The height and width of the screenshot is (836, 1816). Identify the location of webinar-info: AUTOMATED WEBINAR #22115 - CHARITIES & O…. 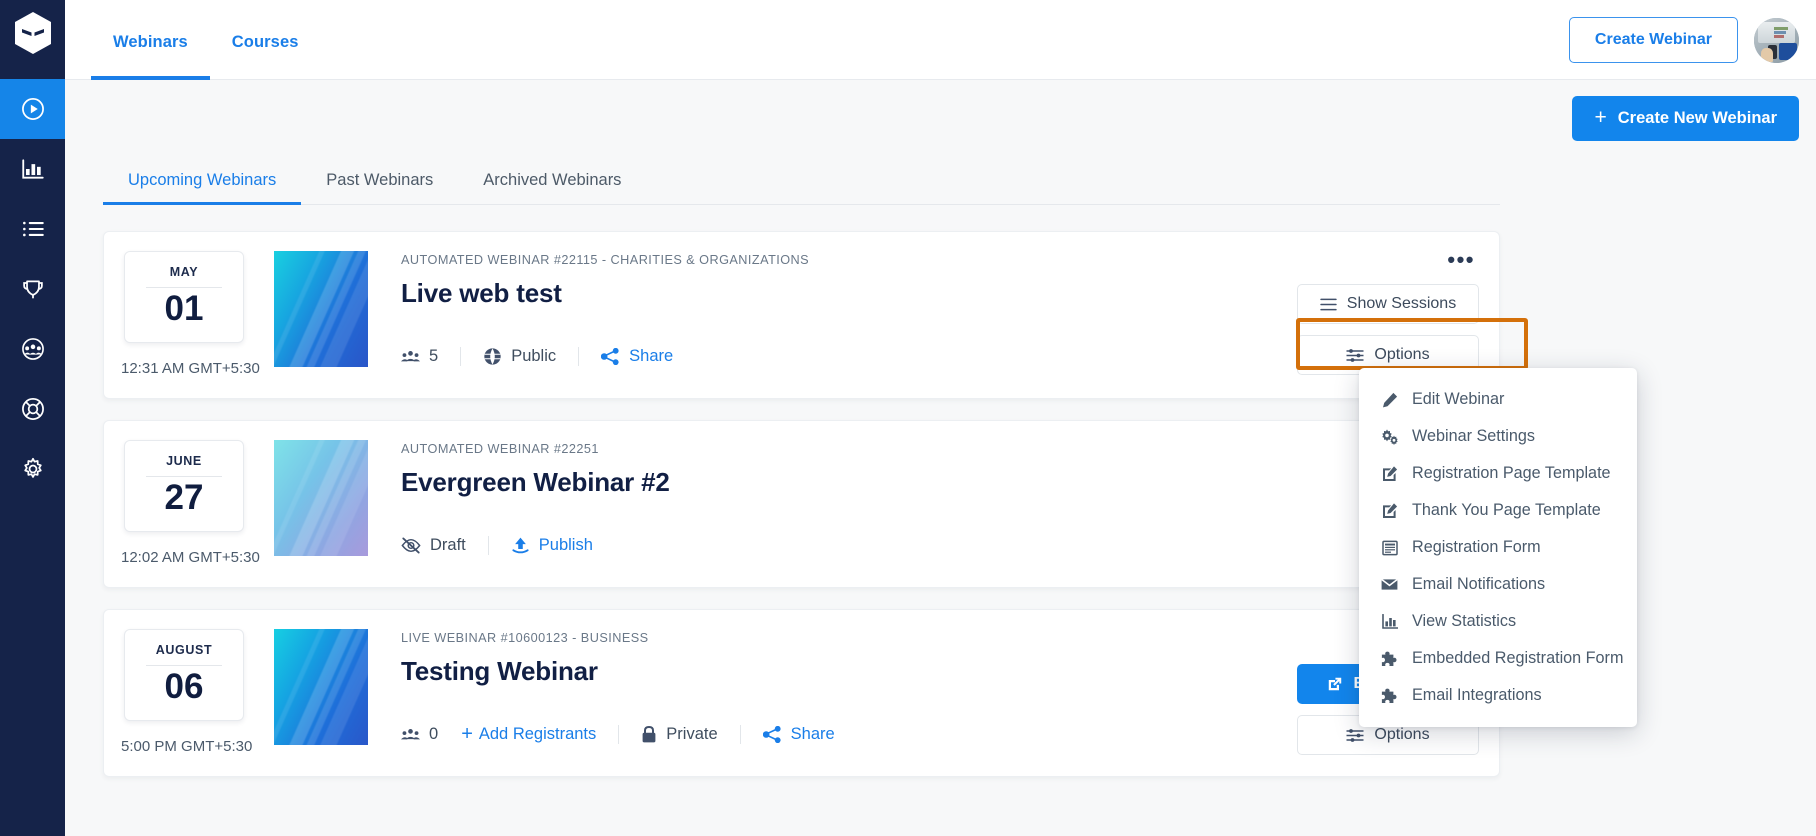
(832, 308).